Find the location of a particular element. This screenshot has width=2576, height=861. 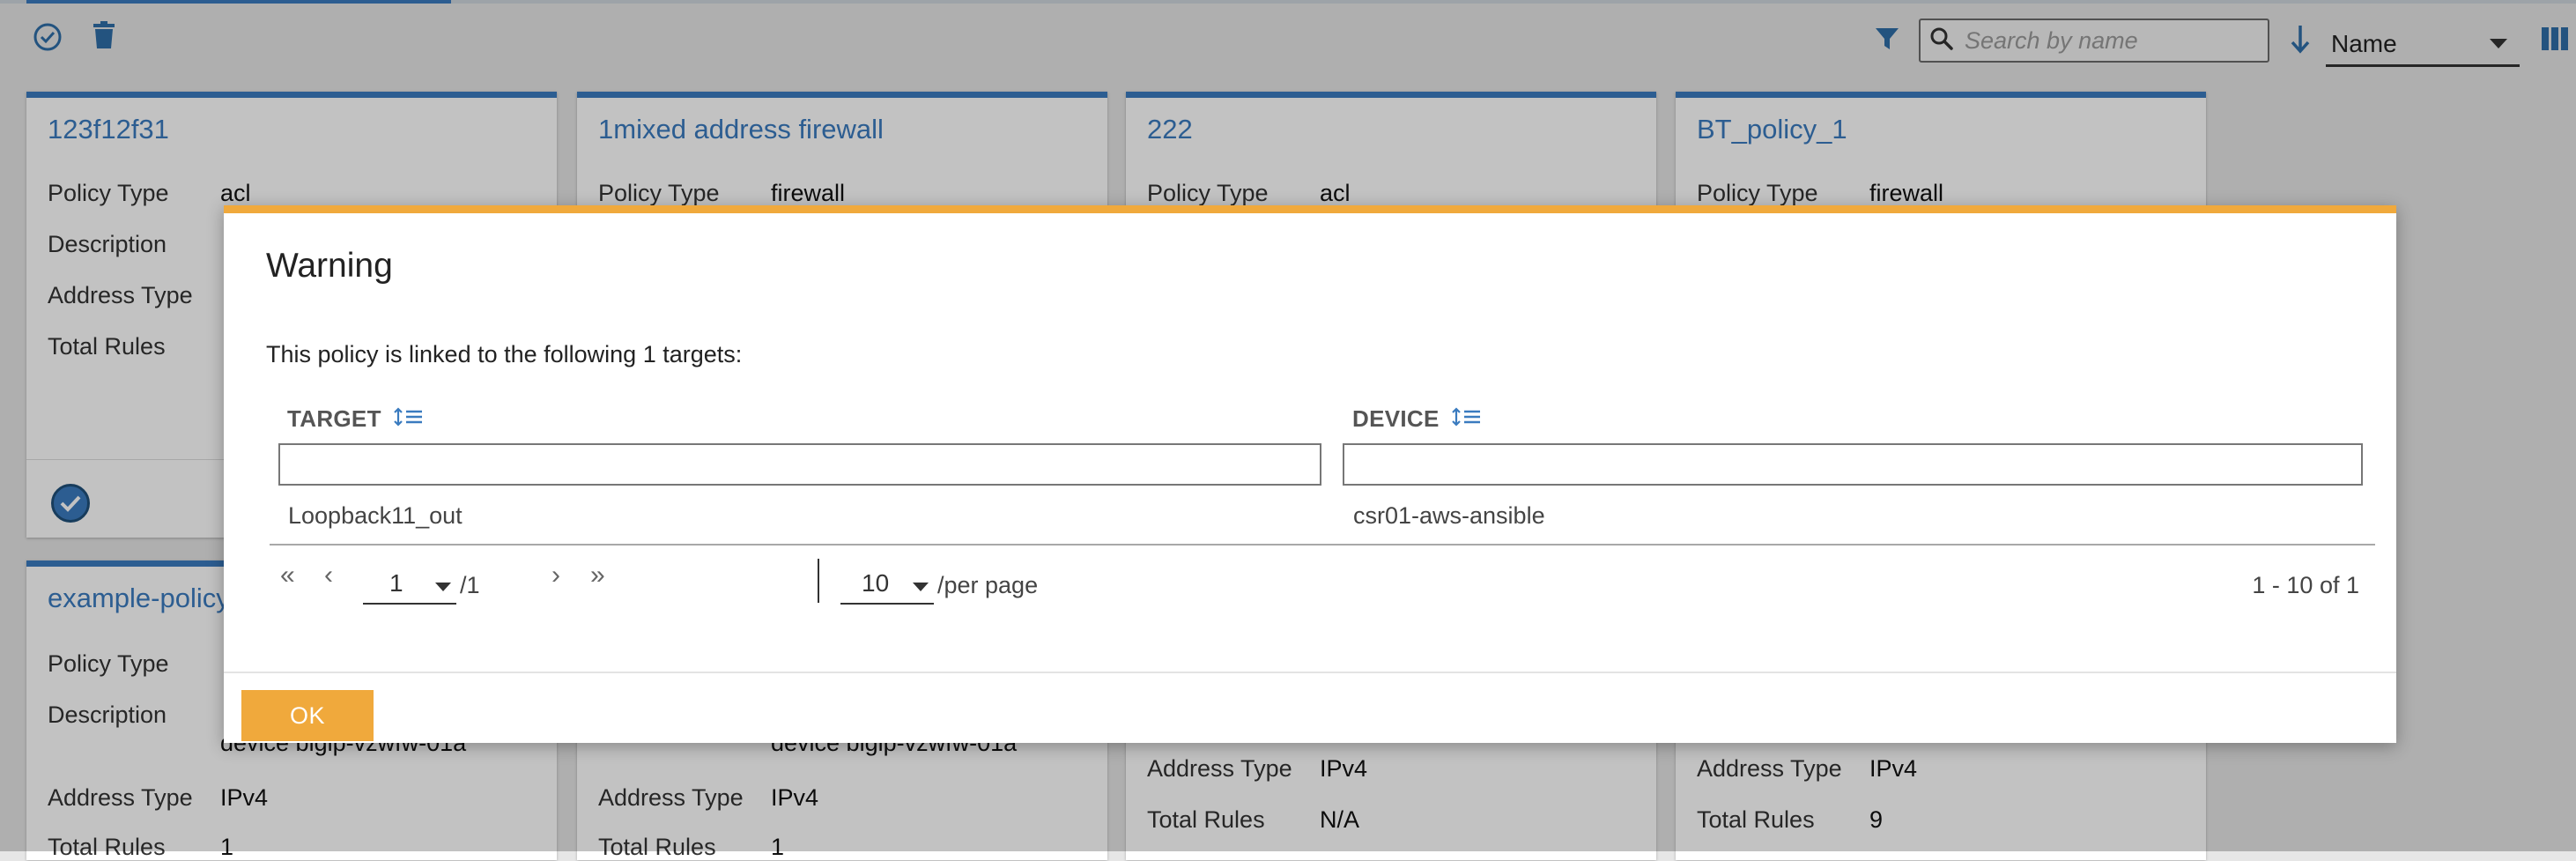

last-page-icon: » is located at coordinates (598, 575).